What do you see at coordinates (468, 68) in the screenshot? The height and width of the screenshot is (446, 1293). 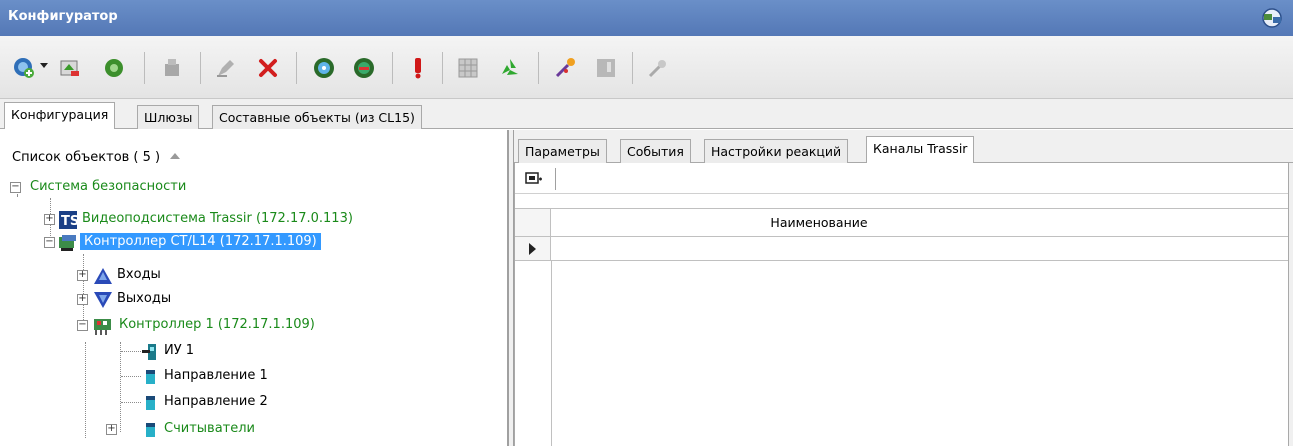 I see `grid-icon` at bounding box center [468, 68].